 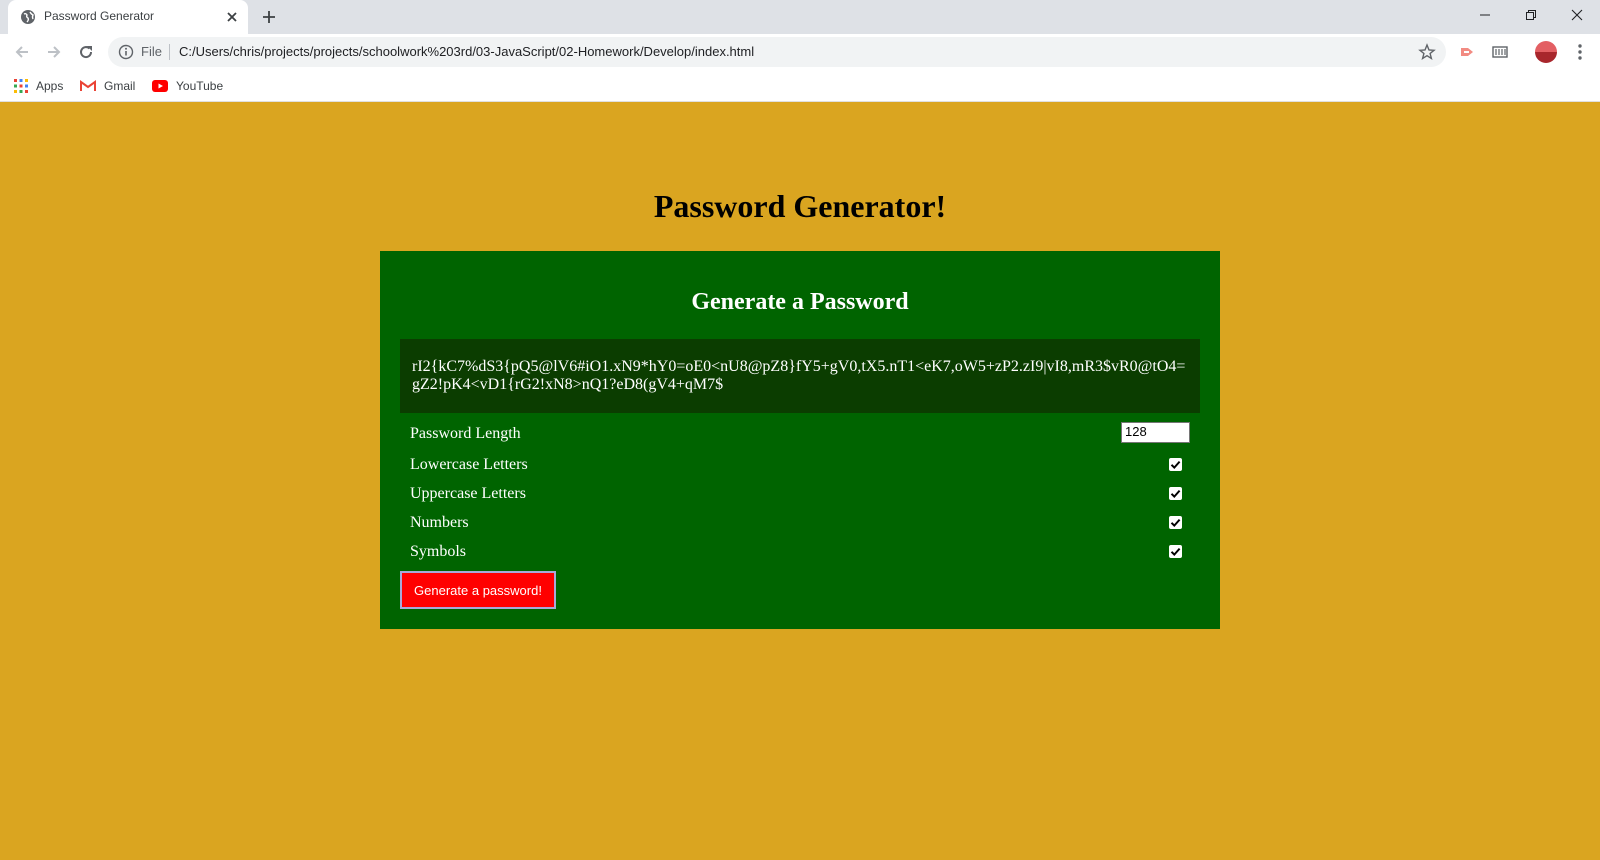 What do you see at coordinates (160, 86) in the screenshot?
I see `youtube-icon` at bounding box center [160, 86].